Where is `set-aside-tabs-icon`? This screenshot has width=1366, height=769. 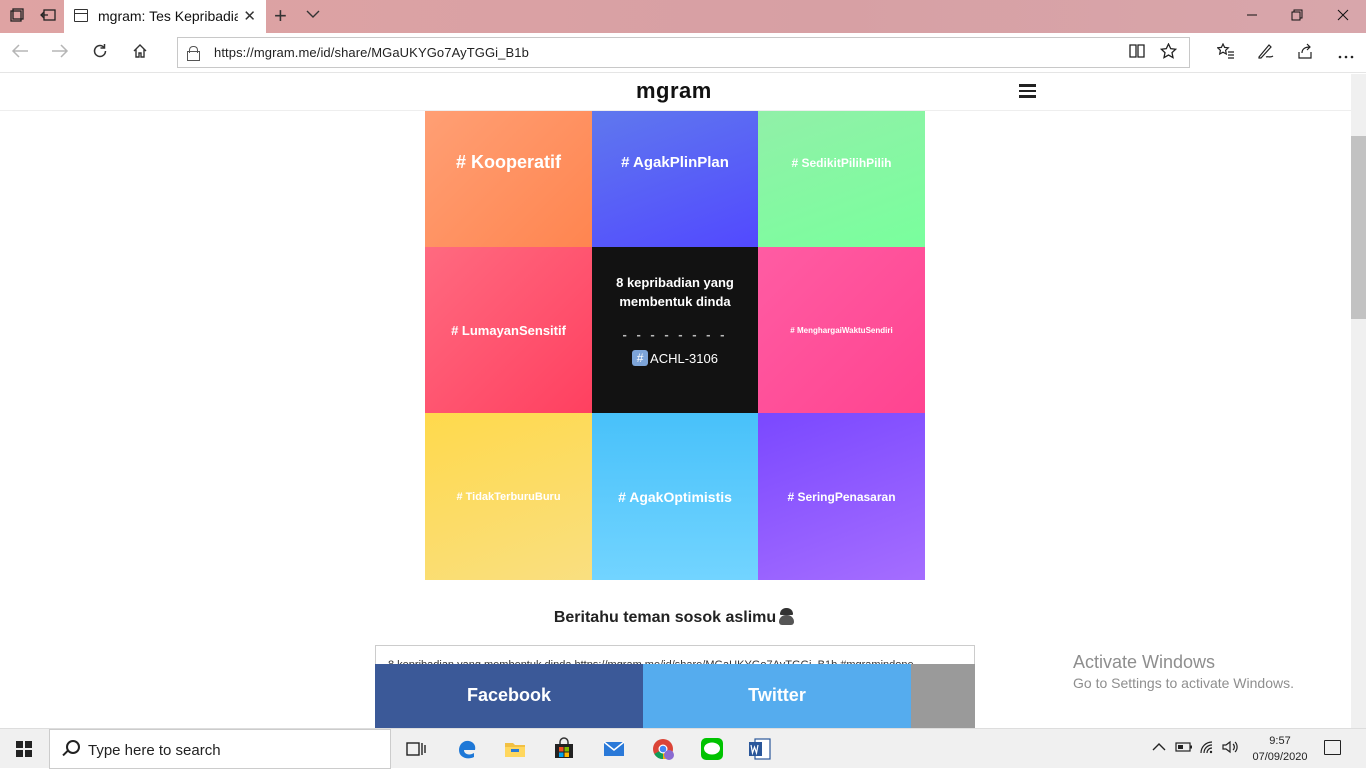 set-aside-tabs-icon is located at coordinates (48, 16).